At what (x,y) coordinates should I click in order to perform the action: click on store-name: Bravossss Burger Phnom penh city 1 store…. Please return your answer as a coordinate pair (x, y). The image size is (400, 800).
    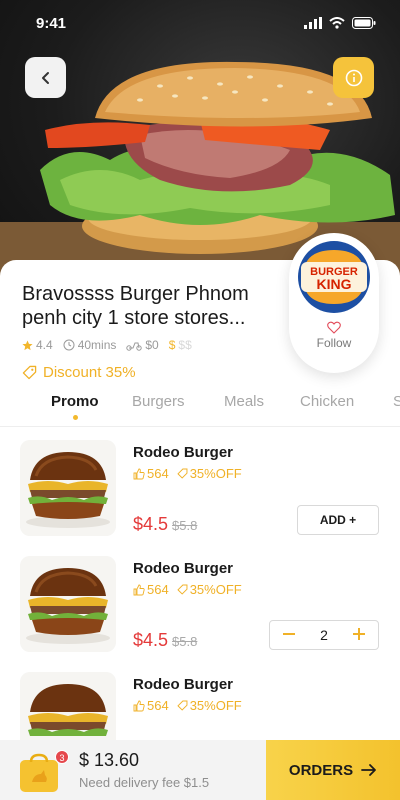
    Looking at the image, I should click on (135, 306).